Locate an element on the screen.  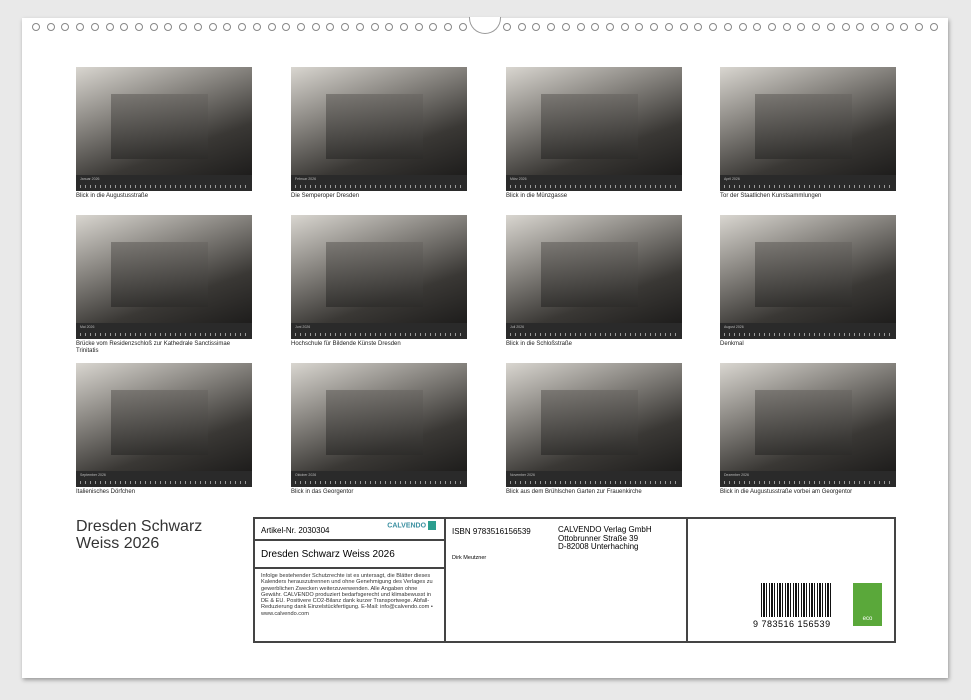
month-tile: Oktober 2026 Blick in das Georgentor is located at coordinates (379, 429).